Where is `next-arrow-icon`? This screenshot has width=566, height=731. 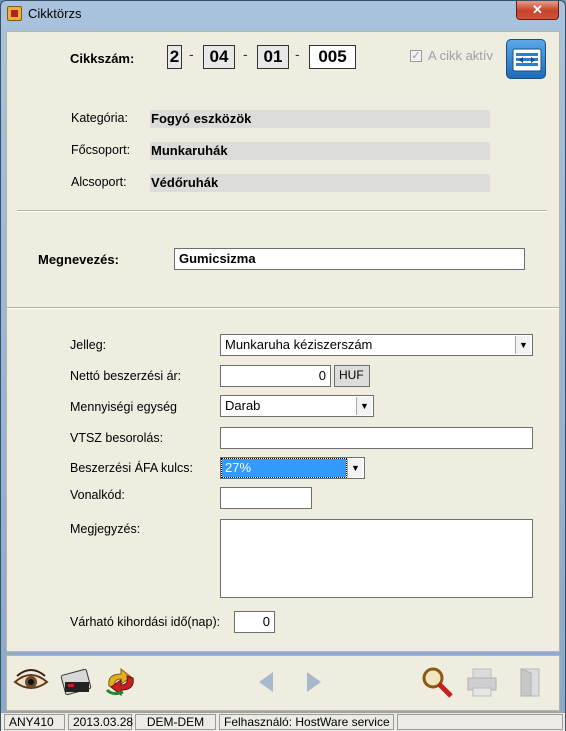 next-arrow-icon is located at coordinates (313, 682).